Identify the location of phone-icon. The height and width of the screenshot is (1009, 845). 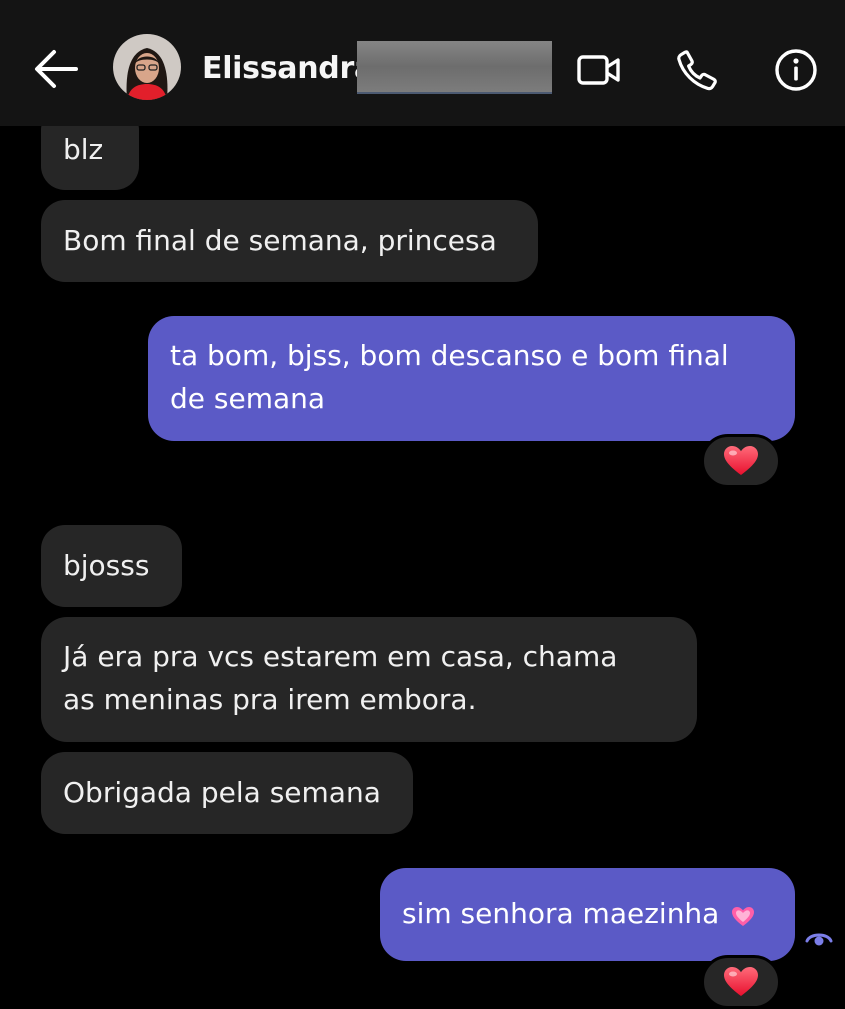
(697, 70).